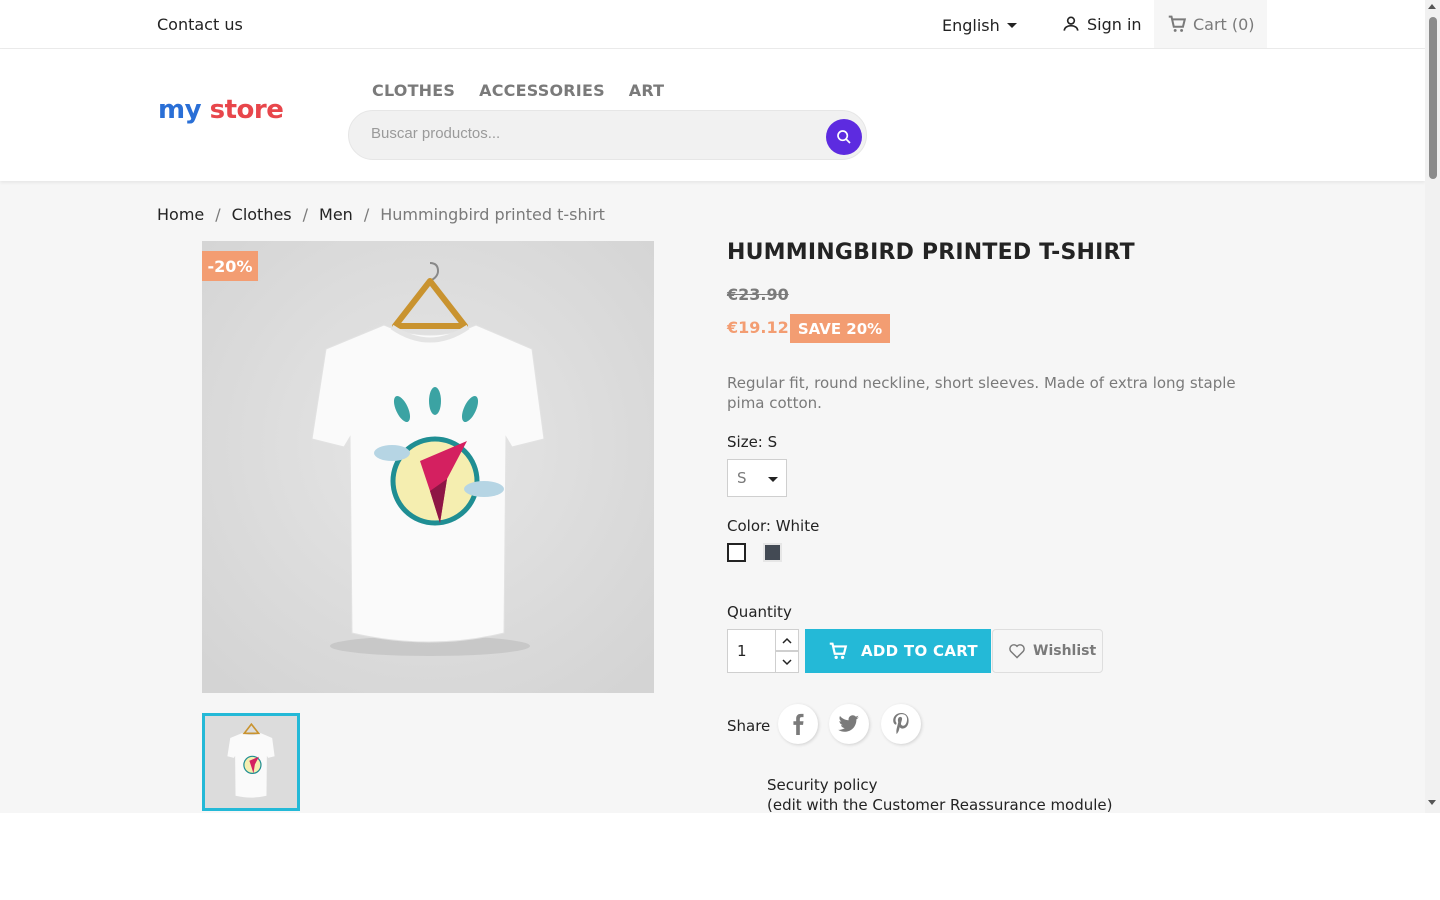 This screenshot has width=1440, height=900. Describe the element at coordinates (752, 442) in the screenshot. I see `size-label: Size: S` at that location.